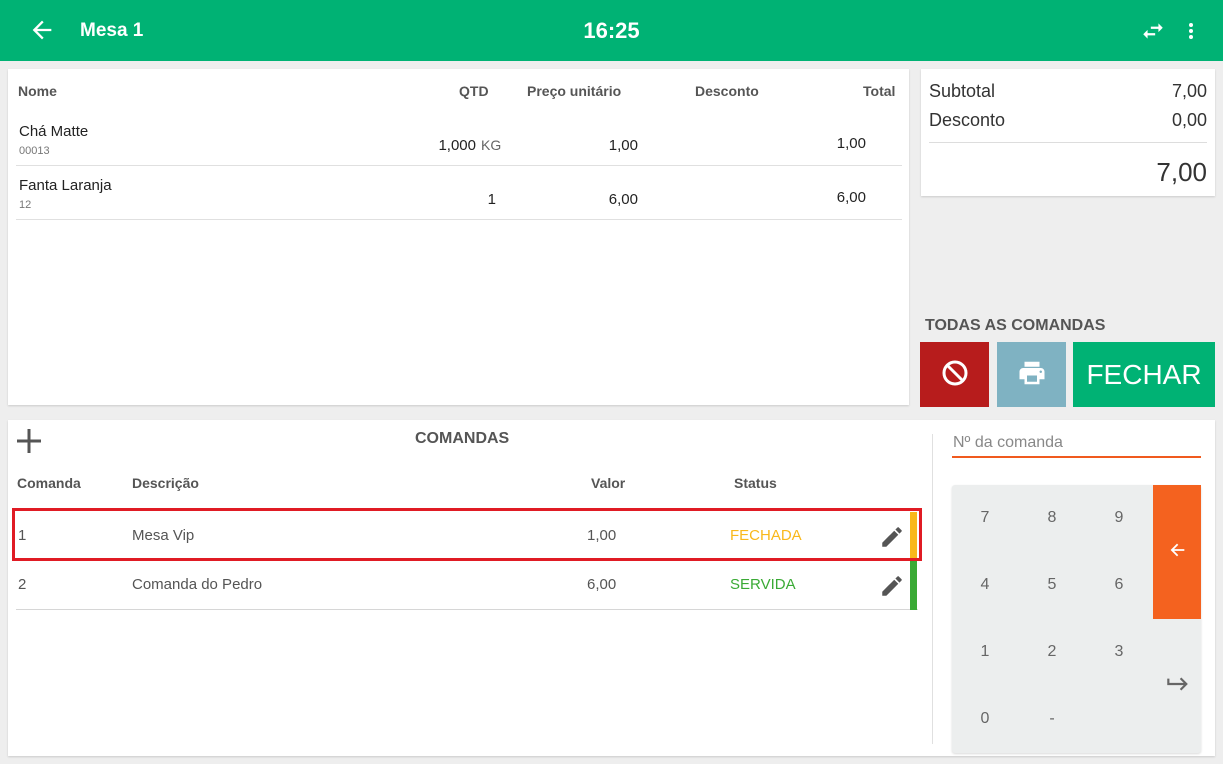  What do you see at coordinates (1068, 132) in the screenshot?
I see `totals-card: Subtotal 7,00 Desconto 0,00 7,00` at bounding box center [1068, 132].